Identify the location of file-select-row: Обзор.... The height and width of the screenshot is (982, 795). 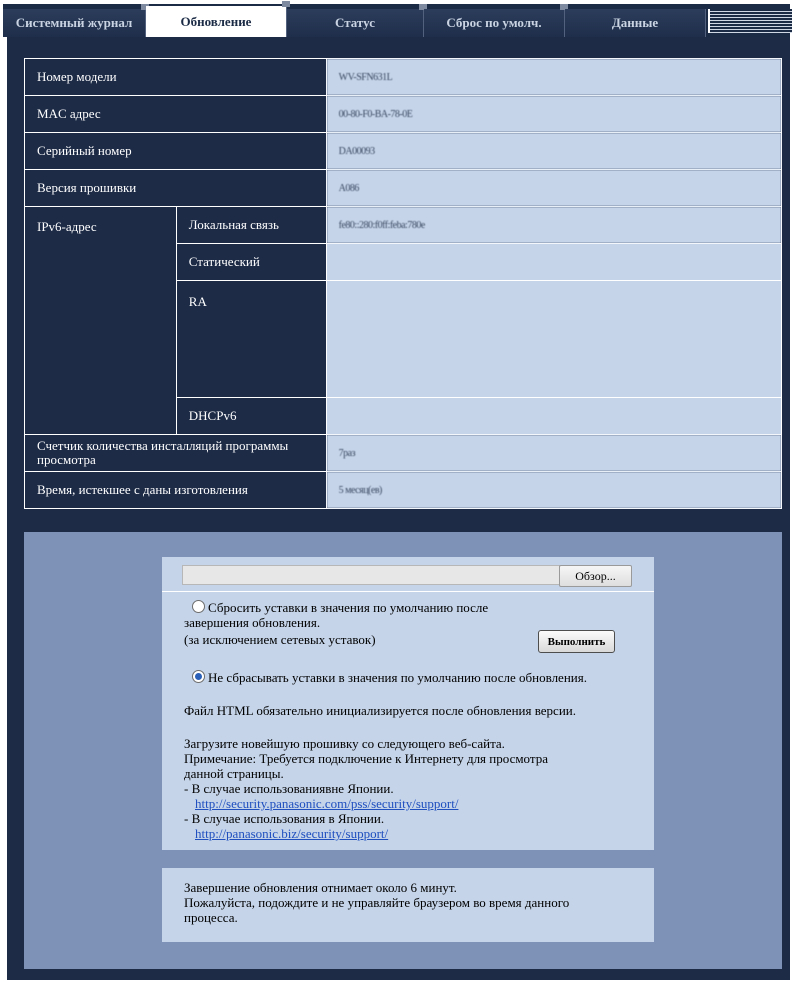
(408, 574).